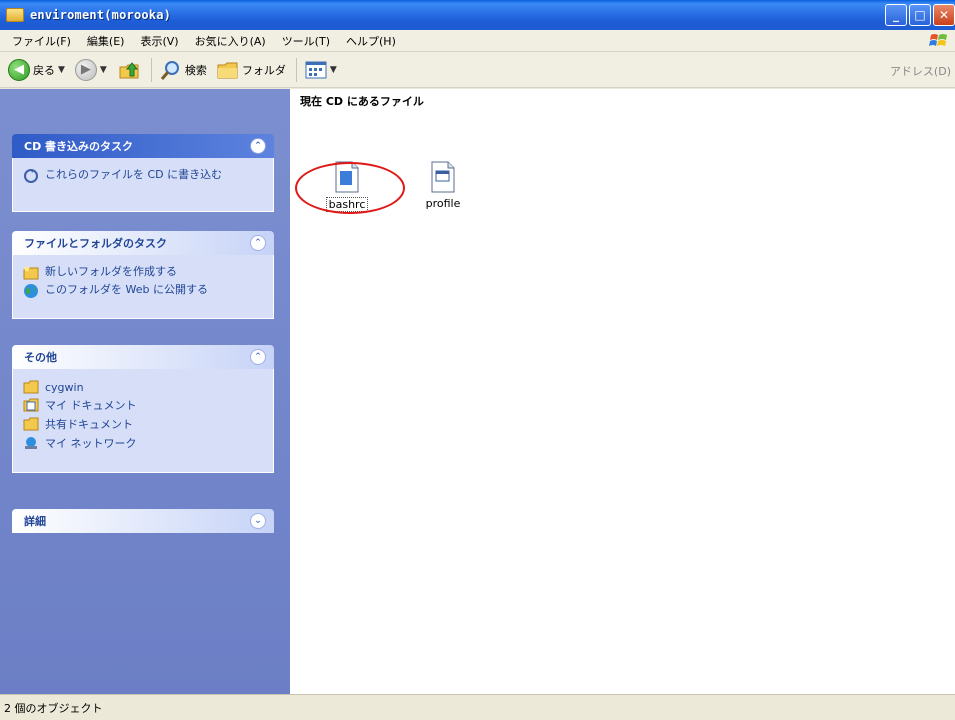 The width and height of the screenshot is (955, 720). What do you see at coordinates (362, 101) in the screenshot?
I see `group-title: 現在 CD にあるファイル` at bounding box center [362, 101].